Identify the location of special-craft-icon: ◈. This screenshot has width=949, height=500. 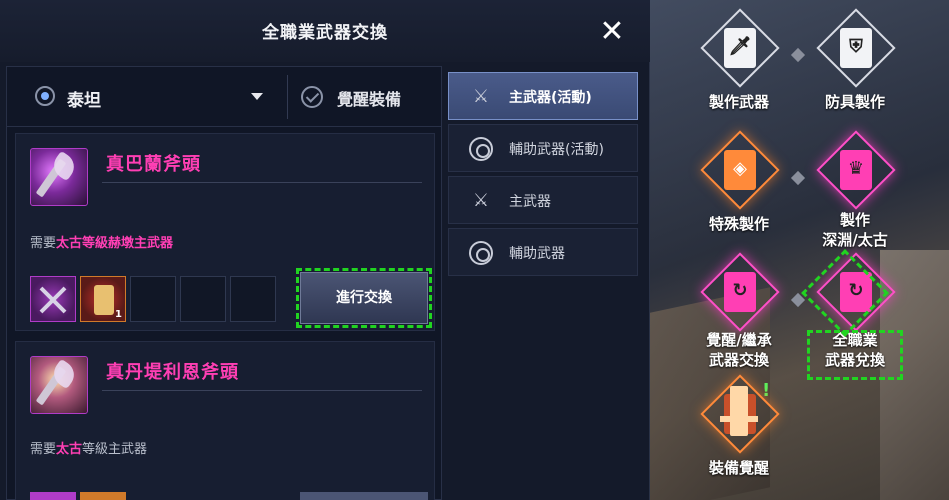
(740, 168).